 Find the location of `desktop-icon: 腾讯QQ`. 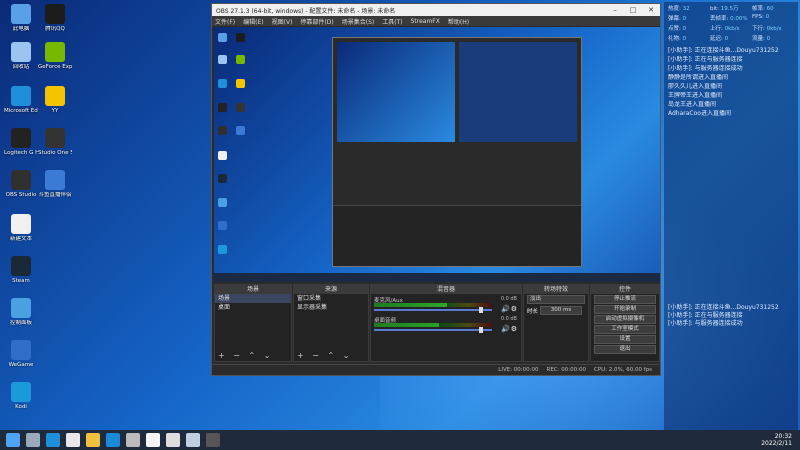

desktop-icon: 腾讯QQ is located at coordinates (55, 18).